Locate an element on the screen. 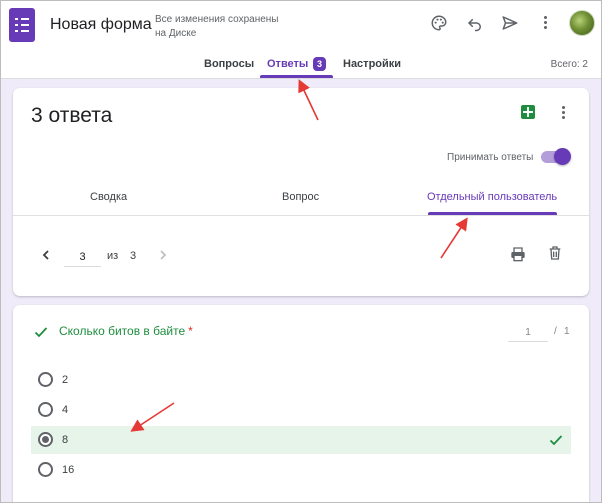 This screenshot has height=503, width=602. more-vert-icon is located at coordinates (546, 23).